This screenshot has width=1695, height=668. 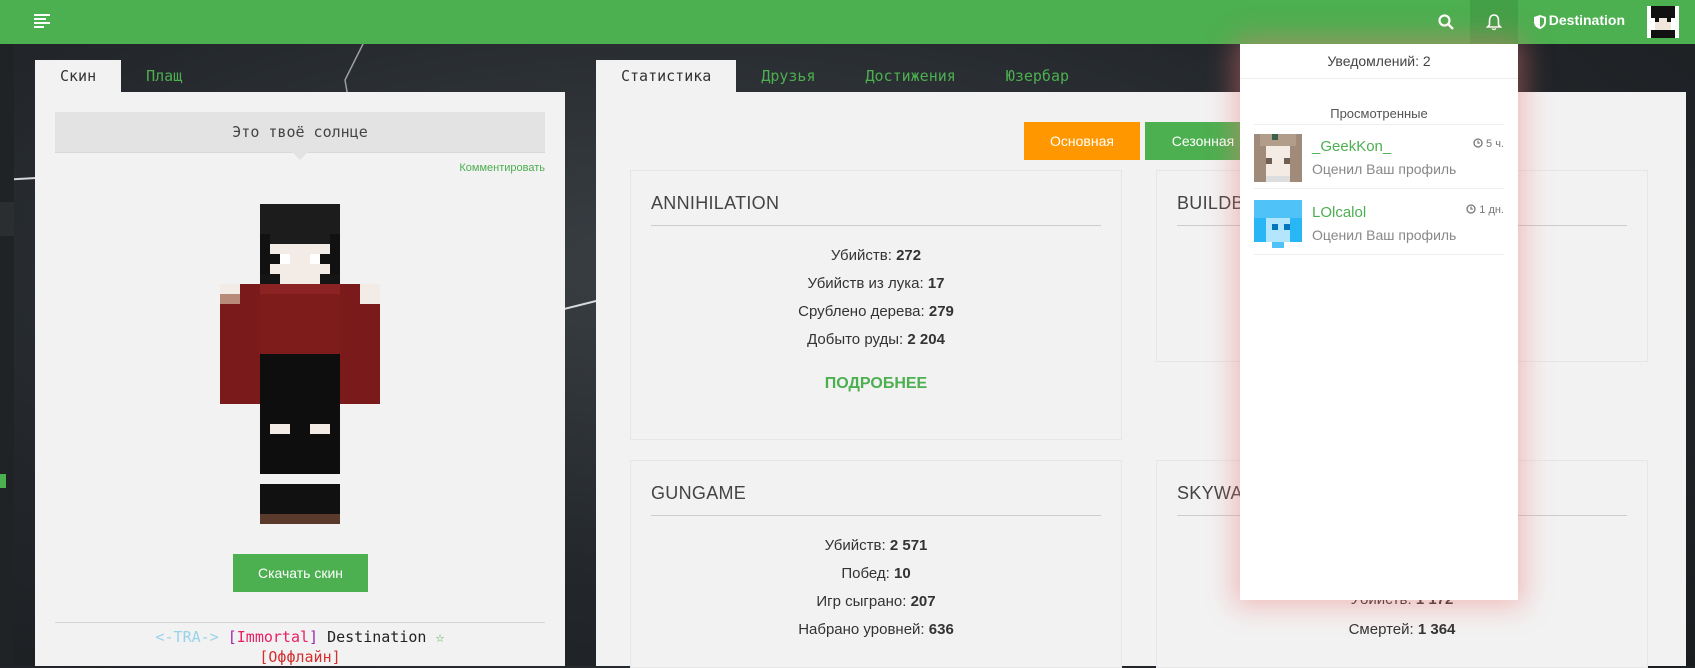 I want to click on stat-value: 1 364, so click(x=1436, y=629).